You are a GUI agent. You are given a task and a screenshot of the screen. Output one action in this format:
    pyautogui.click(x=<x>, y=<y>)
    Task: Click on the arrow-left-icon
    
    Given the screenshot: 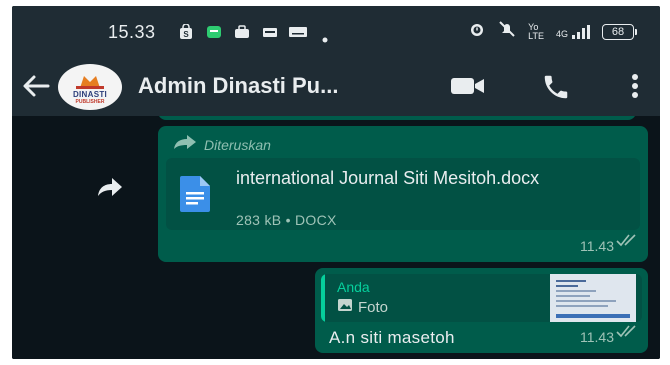 What is the action you would take?
    pyautogui.click(x=36, y=88)
    